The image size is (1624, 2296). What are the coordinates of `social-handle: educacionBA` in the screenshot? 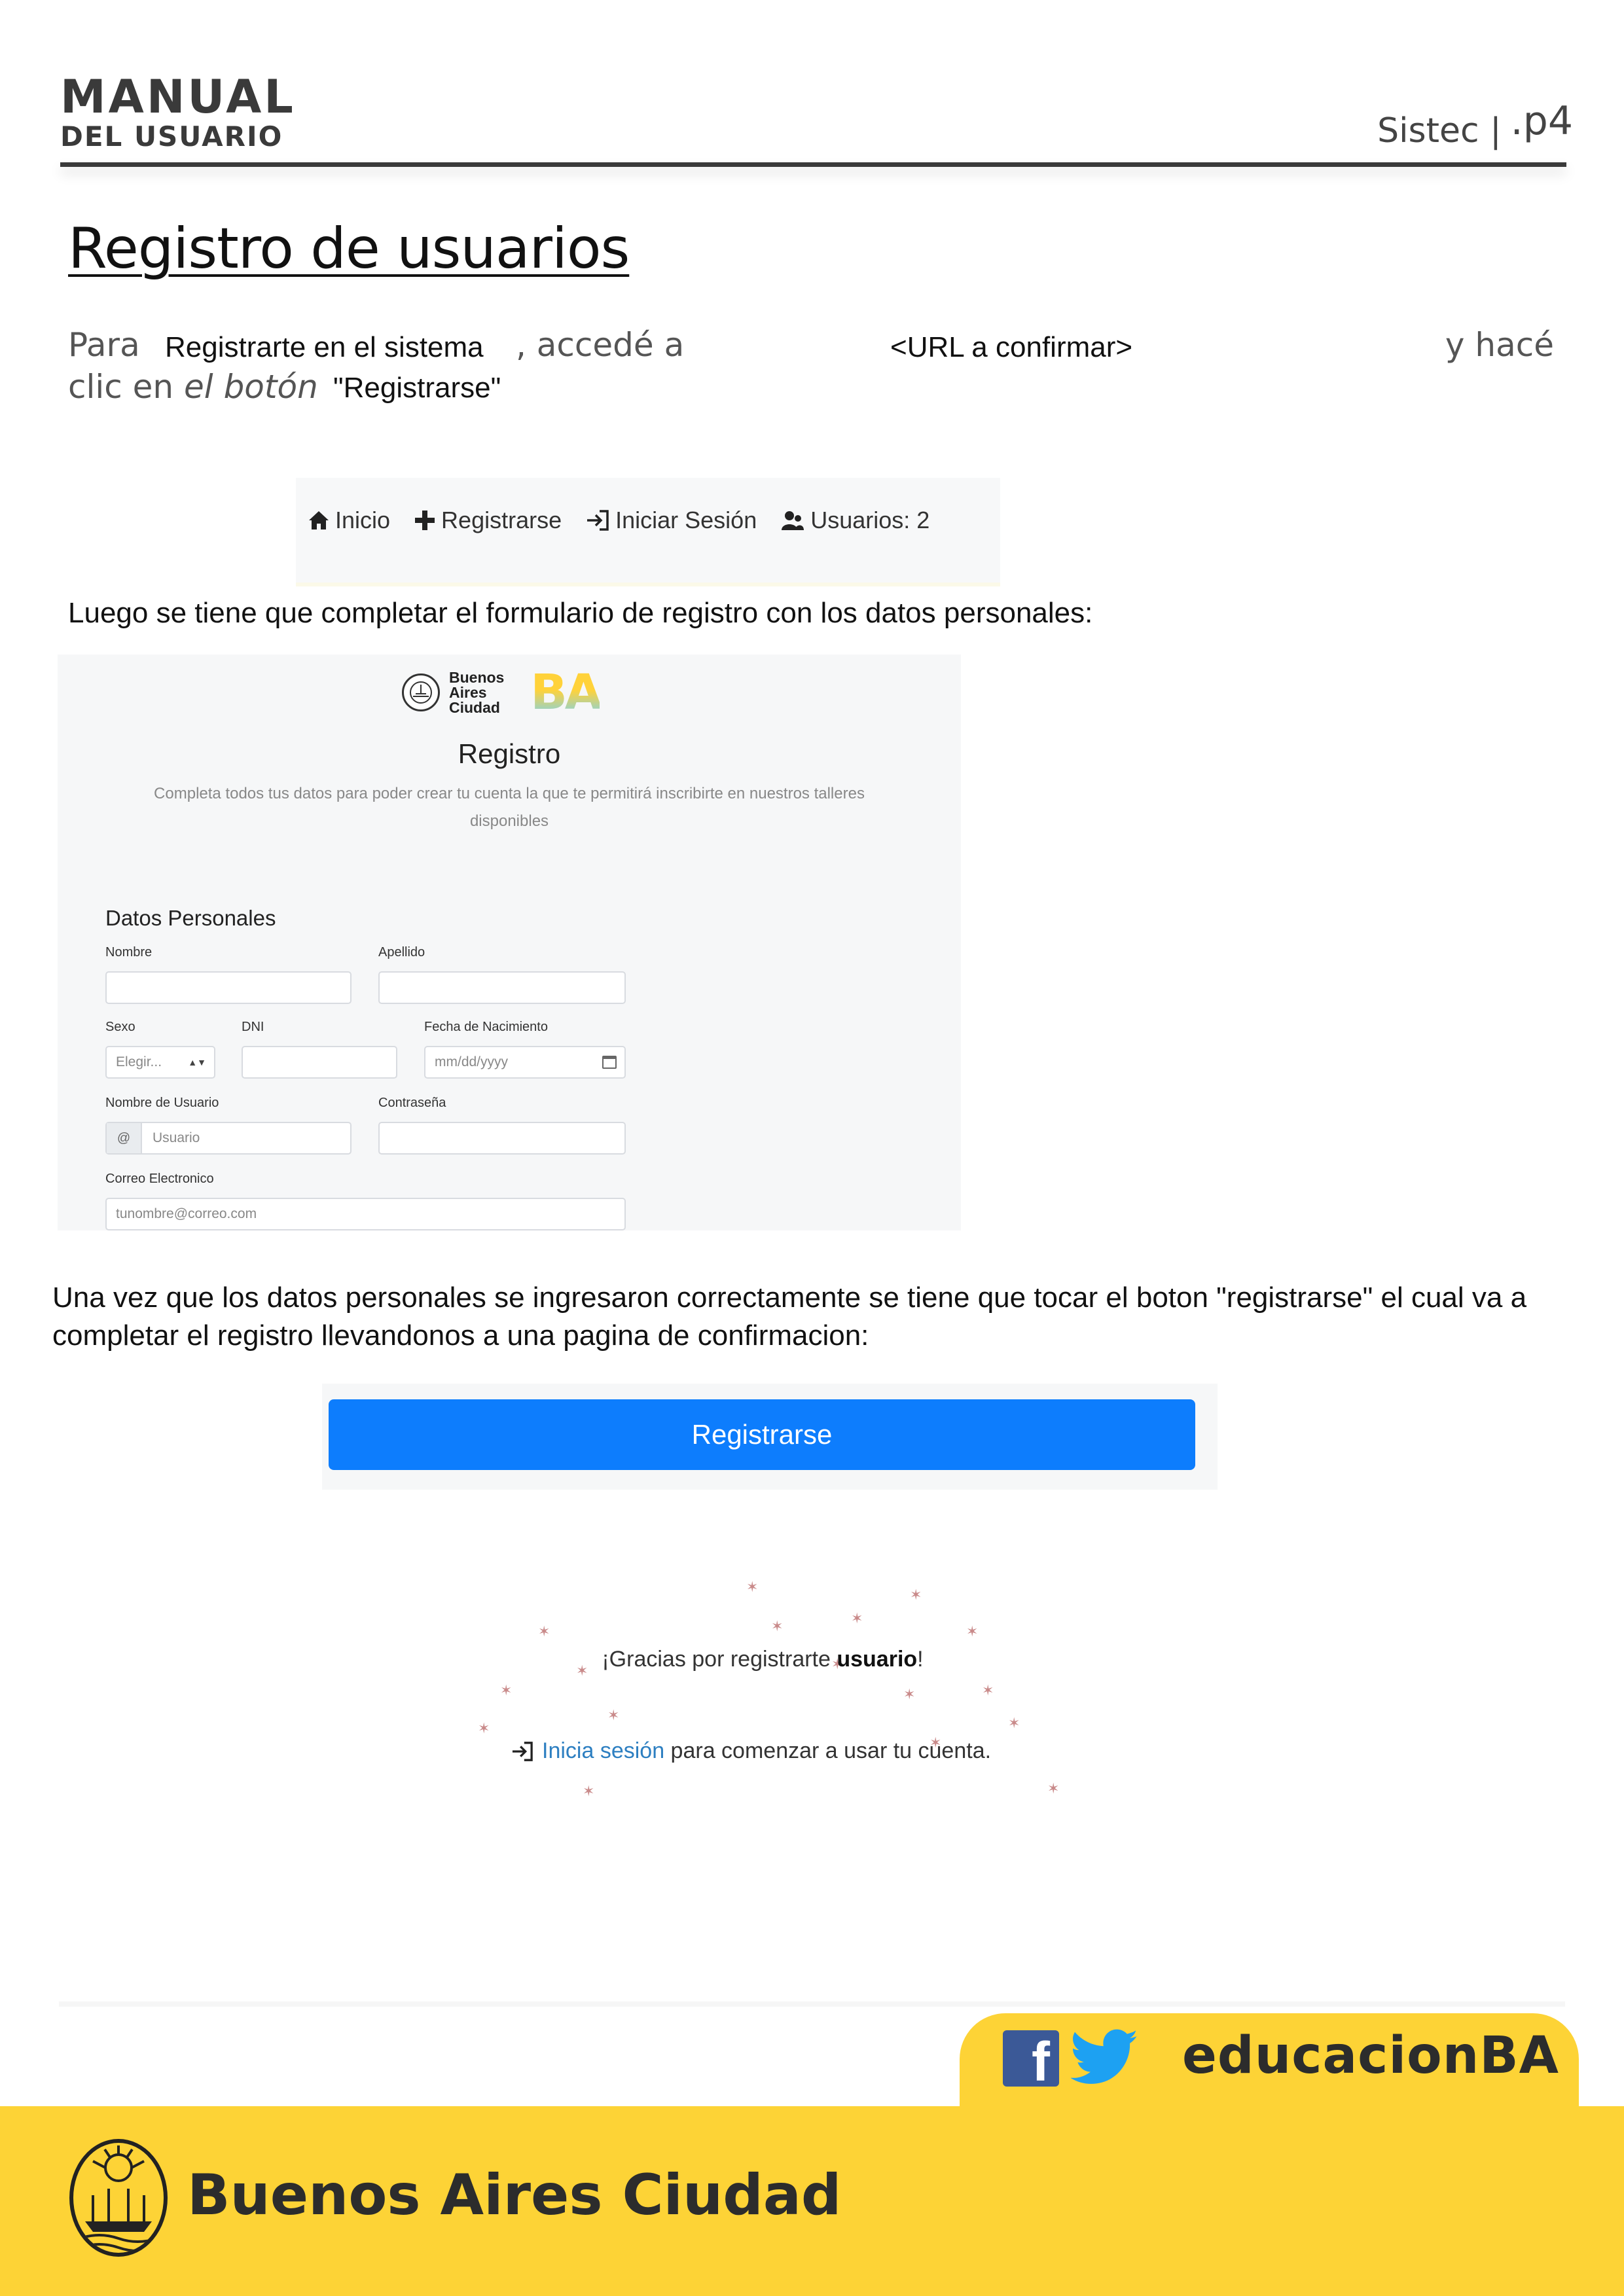 It's located at (1371, 2055).